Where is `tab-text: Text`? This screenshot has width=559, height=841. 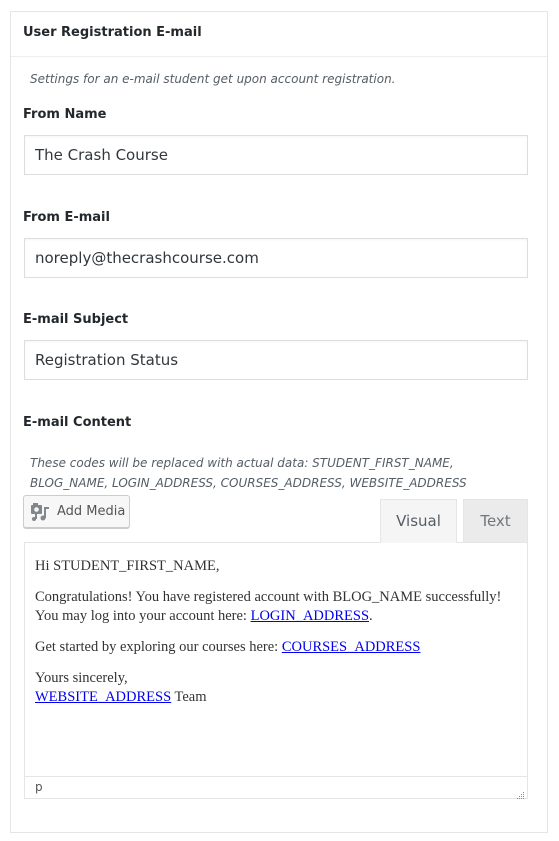 tab-text: Text is located at coordinates (495, 521).